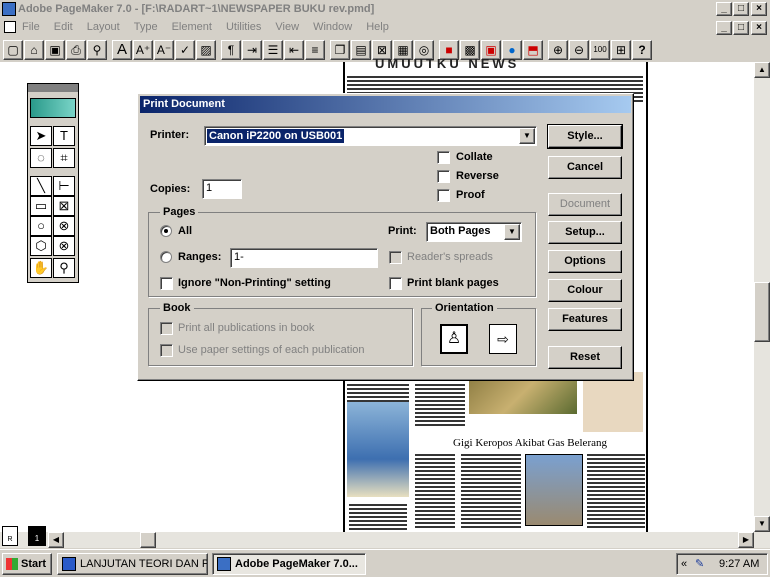  What do you see at coordinates (377, 27) in the screenshot?
I see `menu-help: Help` at bounding box center [377, 27].